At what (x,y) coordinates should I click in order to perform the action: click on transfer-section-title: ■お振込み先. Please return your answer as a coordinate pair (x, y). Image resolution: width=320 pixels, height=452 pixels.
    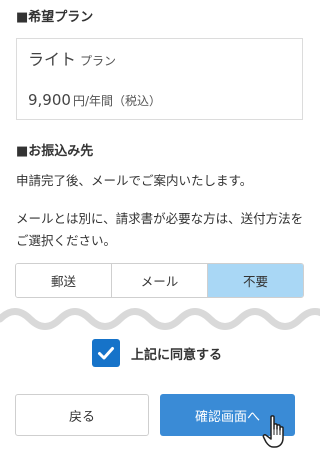
    Looking at the image, I should click on (55, 151).